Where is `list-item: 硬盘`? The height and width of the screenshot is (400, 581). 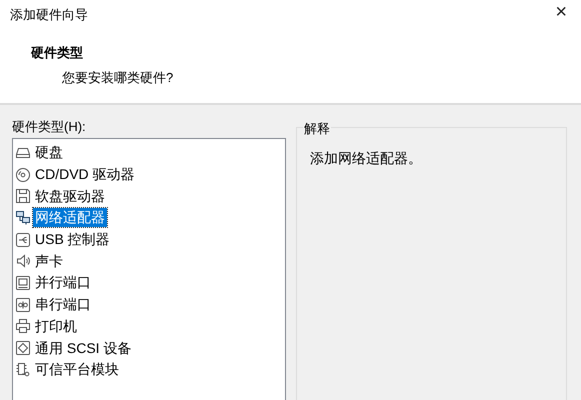
list-item: 硬盘 is located at coordinates (49, 152).